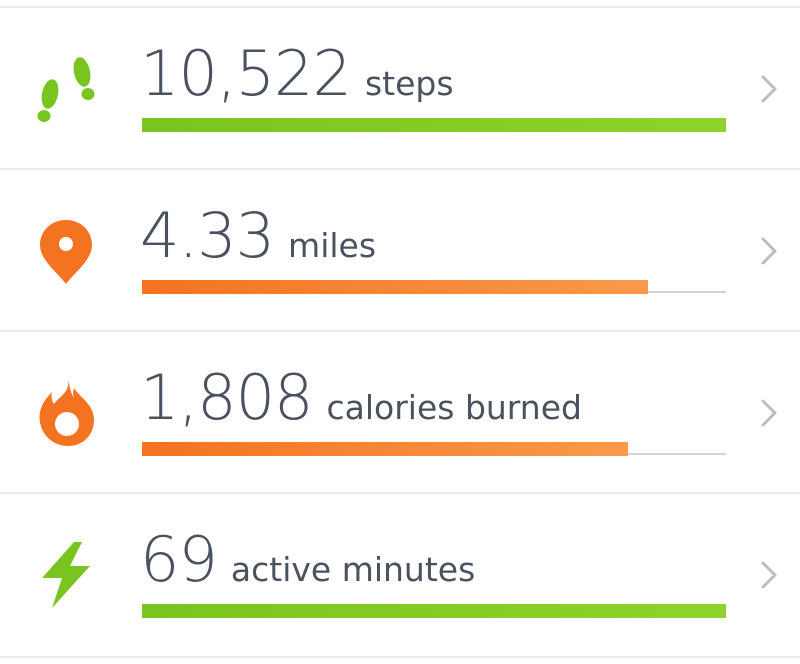 The image size is (800, 664). I want to click on stat-value-line: 1,808 calories burned, so click(361, 398).